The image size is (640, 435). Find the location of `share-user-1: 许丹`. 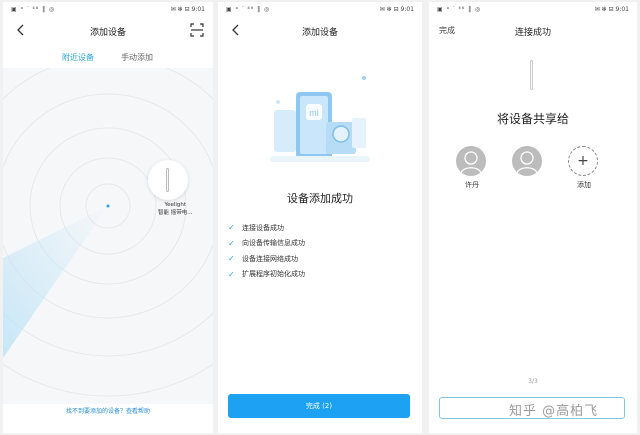

share-user-1: 许丹 is located at coordinates (472, 168).